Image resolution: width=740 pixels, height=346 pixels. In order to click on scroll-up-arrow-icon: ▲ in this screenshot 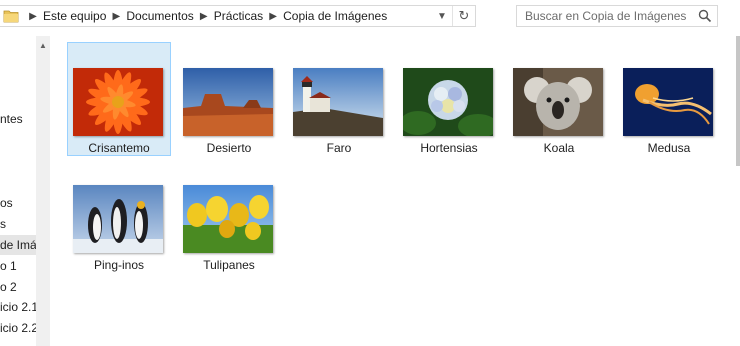, I will do `click(43, 45)`.